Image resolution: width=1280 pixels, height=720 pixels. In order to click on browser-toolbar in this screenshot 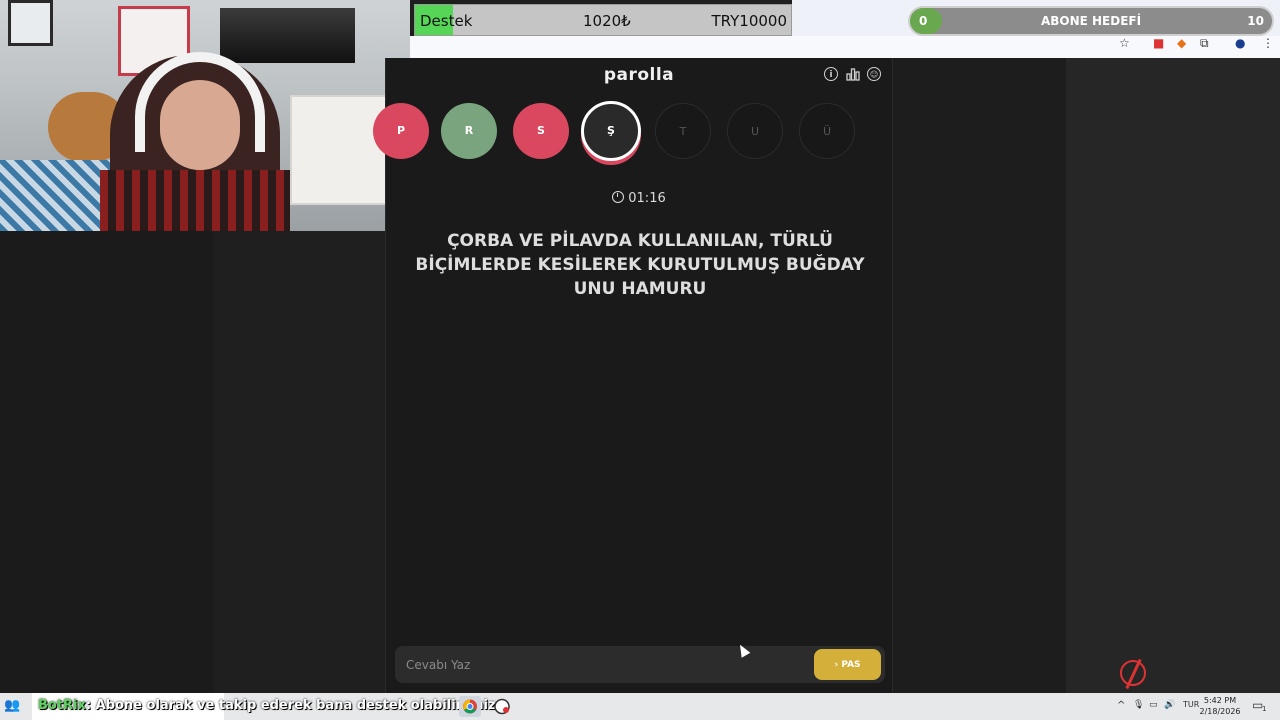, I will do `click(845, 47)`.